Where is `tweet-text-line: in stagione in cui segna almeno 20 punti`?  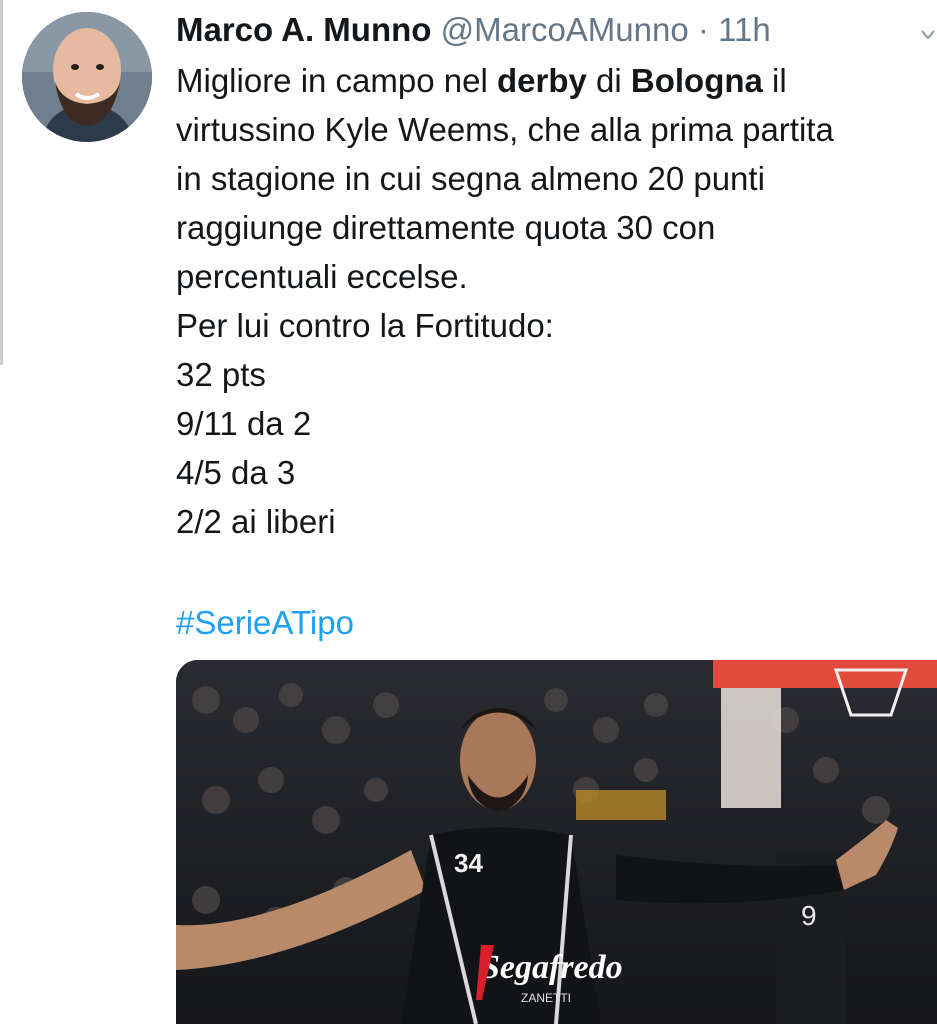
tweet-text-line: in stagione in cui segna almeno 20 punti is located at coordinates (470, 178).